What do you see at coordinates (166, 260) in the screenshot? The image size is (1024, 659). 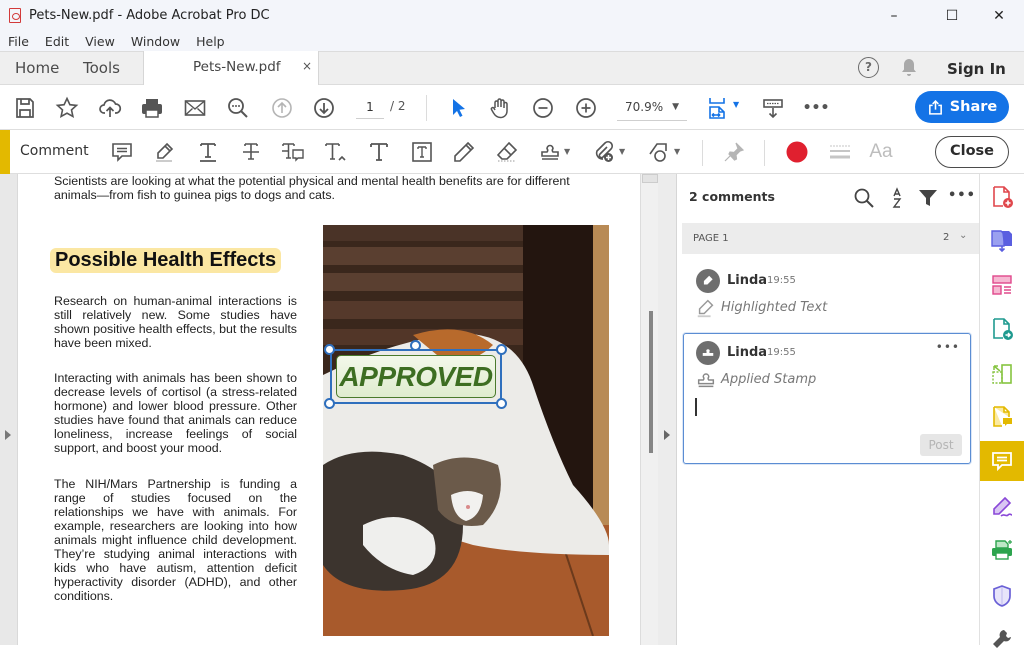 I see `highlighted-heading: Possible Health Effects` at bounding box center [166, 260].